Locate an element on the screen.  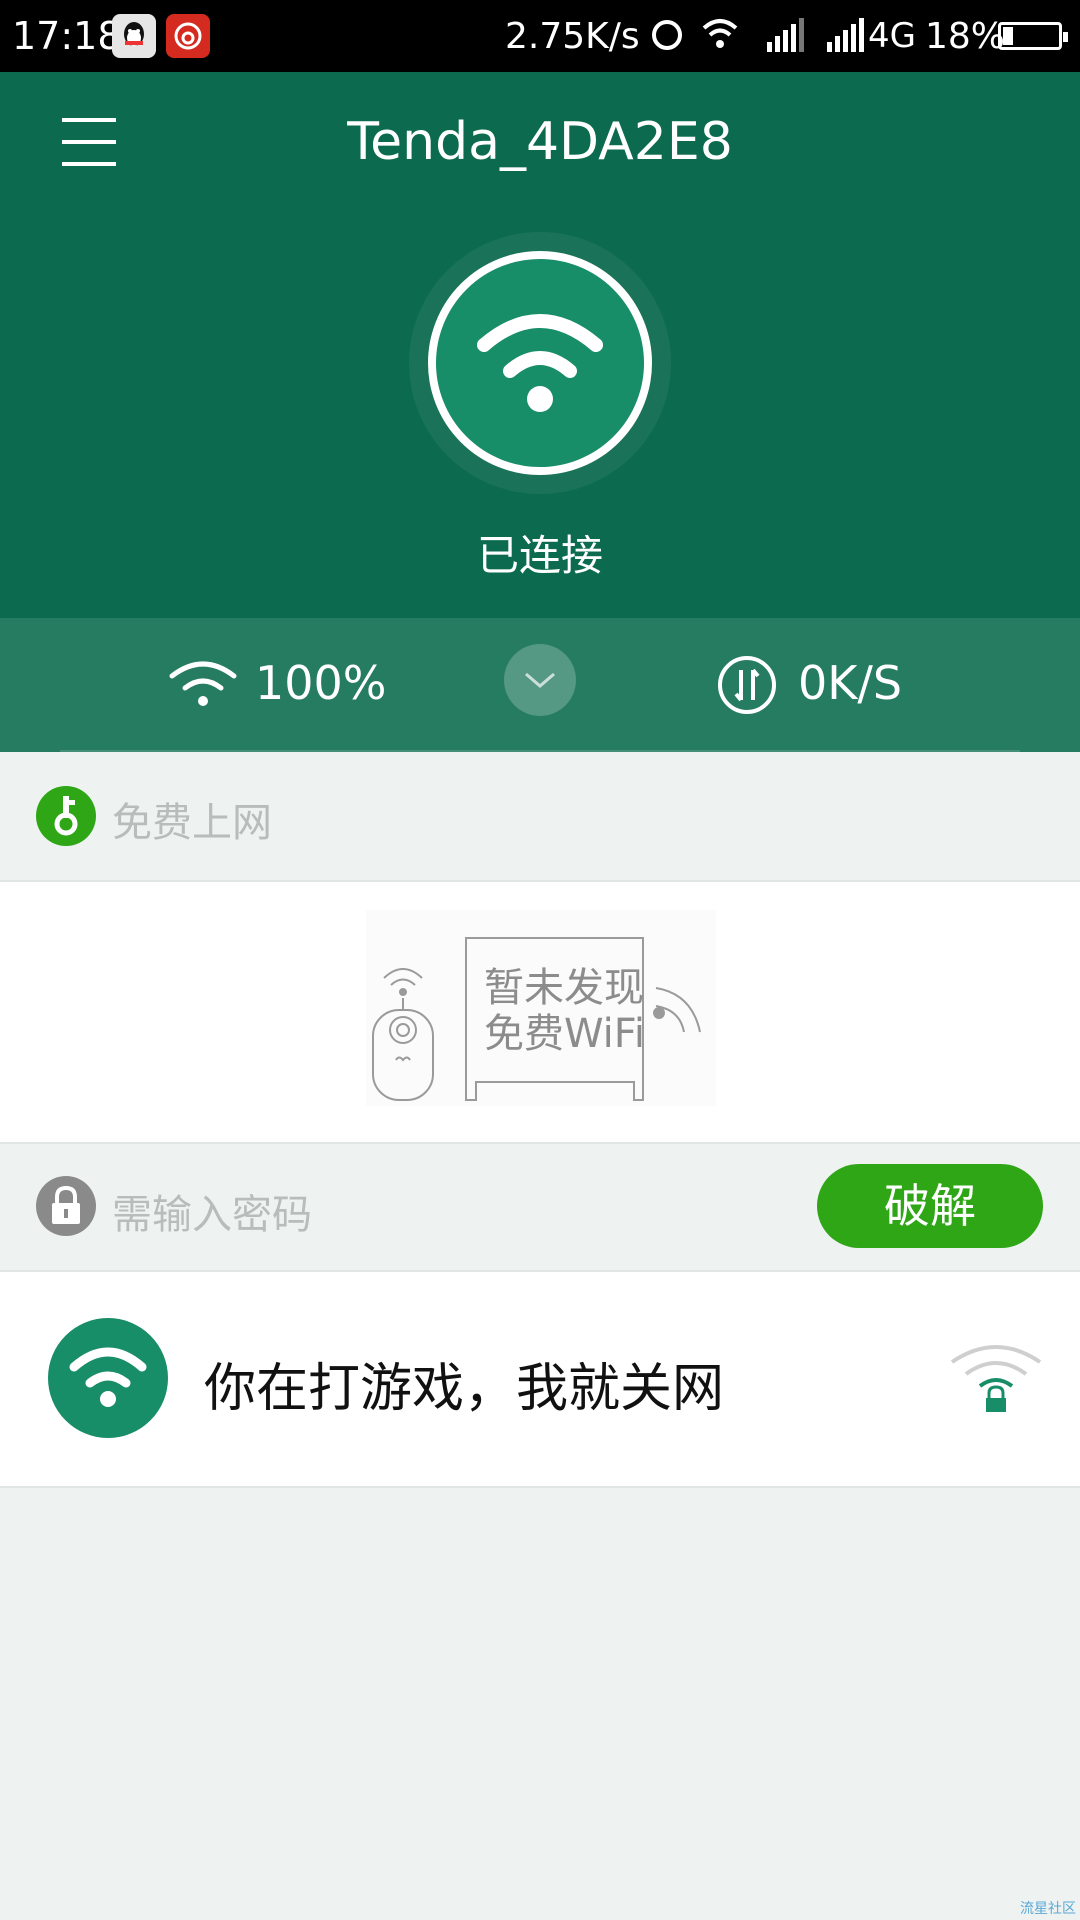
alarm-icon is located at coordinates (667, 35).